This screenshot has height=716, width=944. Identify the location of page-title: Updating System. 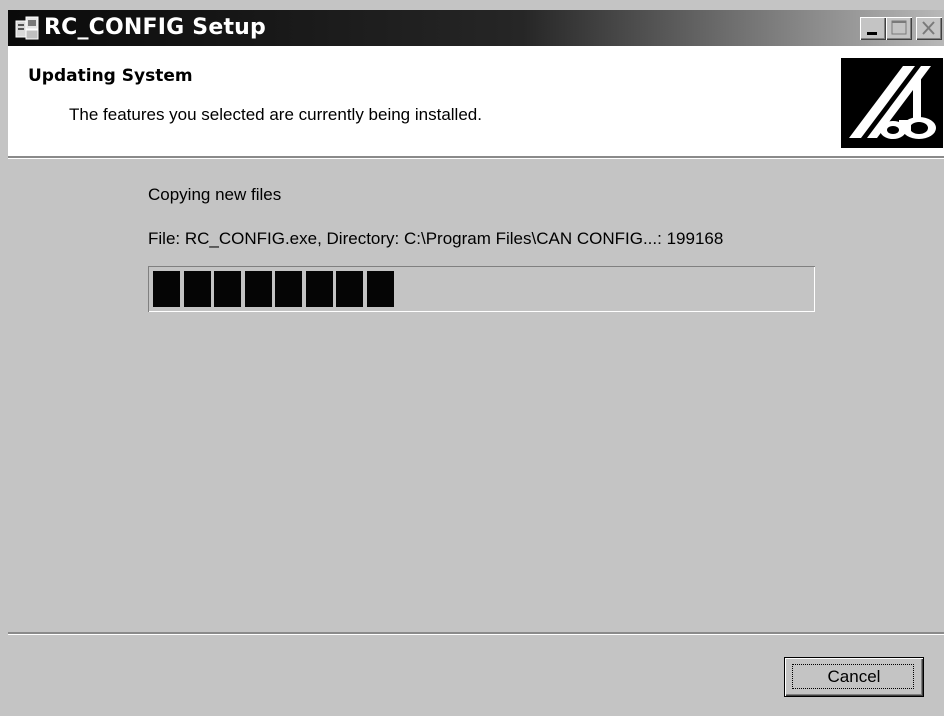
(110, 76).